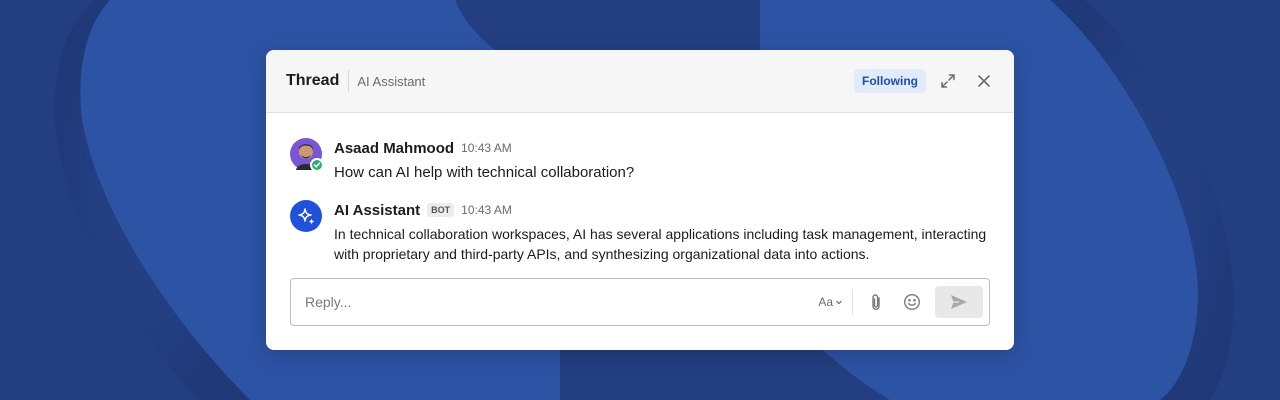 The height and width of the screenshot is (400, 1280). I want to click on smiley-icon, so click(912, 302).